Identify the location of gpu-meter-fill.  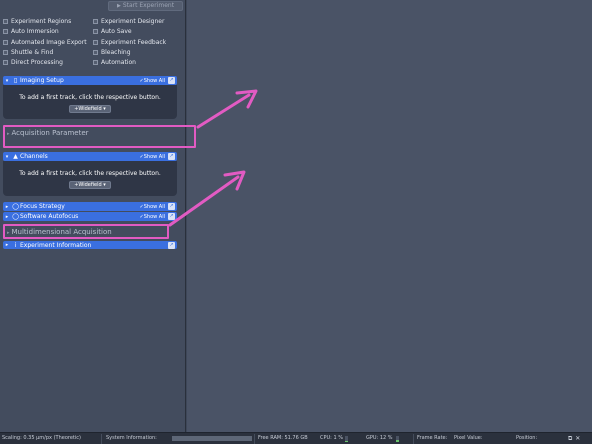
(397, 441).